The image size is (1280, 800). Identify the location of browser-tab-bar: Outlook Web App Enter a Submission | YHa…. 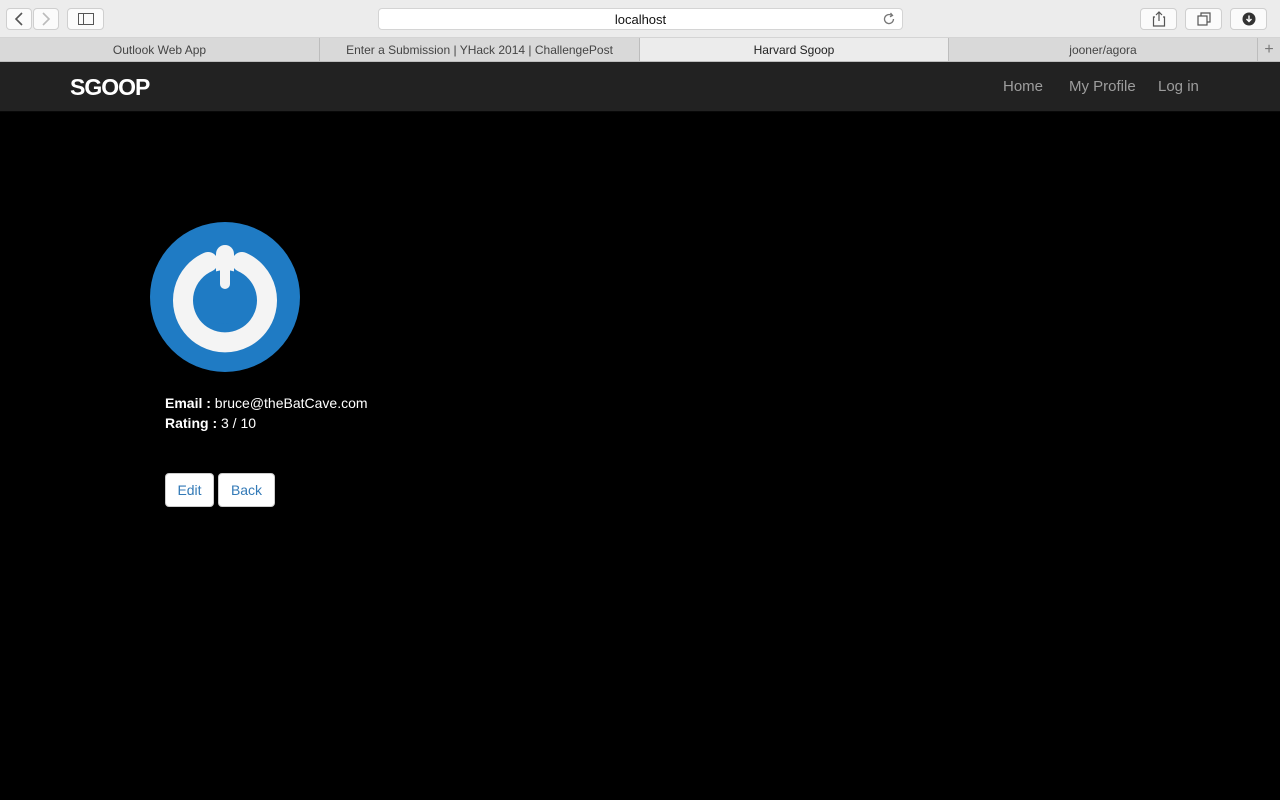
(640, 50).